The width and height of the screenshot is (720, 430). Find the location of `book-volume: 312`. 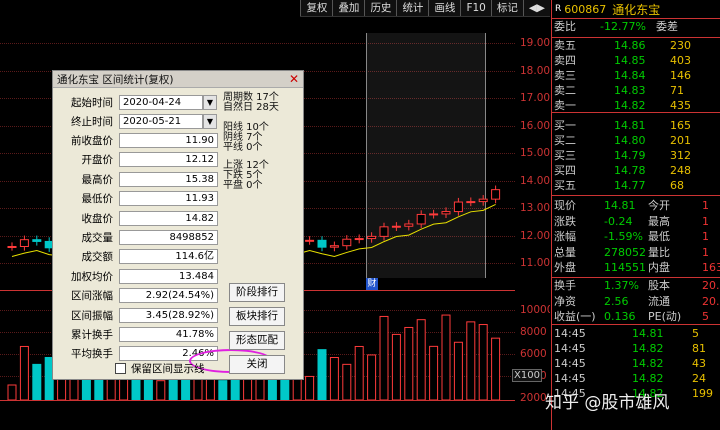

book-volume: 312 is located at coordinates (680, 155).